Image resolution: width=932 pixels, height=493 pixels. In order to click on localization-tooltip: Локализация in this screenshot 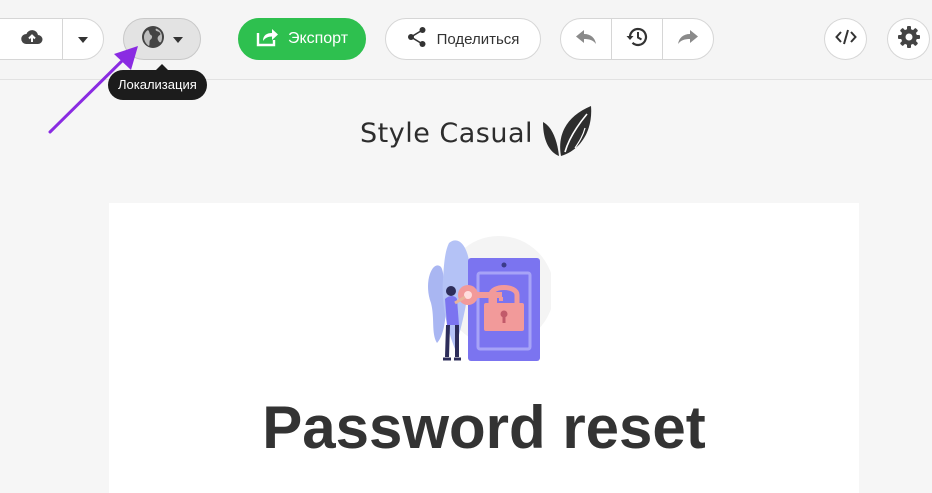, I will do `click(157, 82)`.